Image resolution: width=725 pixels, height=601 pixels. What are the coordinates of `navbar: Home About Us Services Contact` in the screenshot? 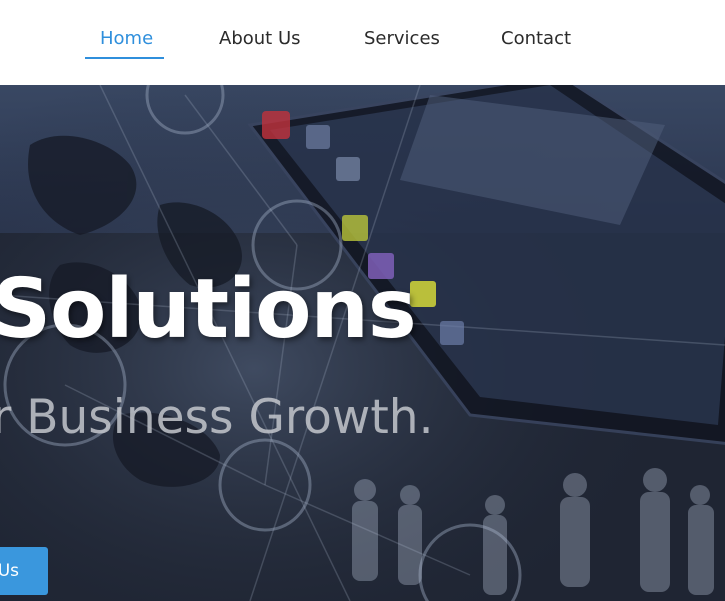 It's located at (362, 42).